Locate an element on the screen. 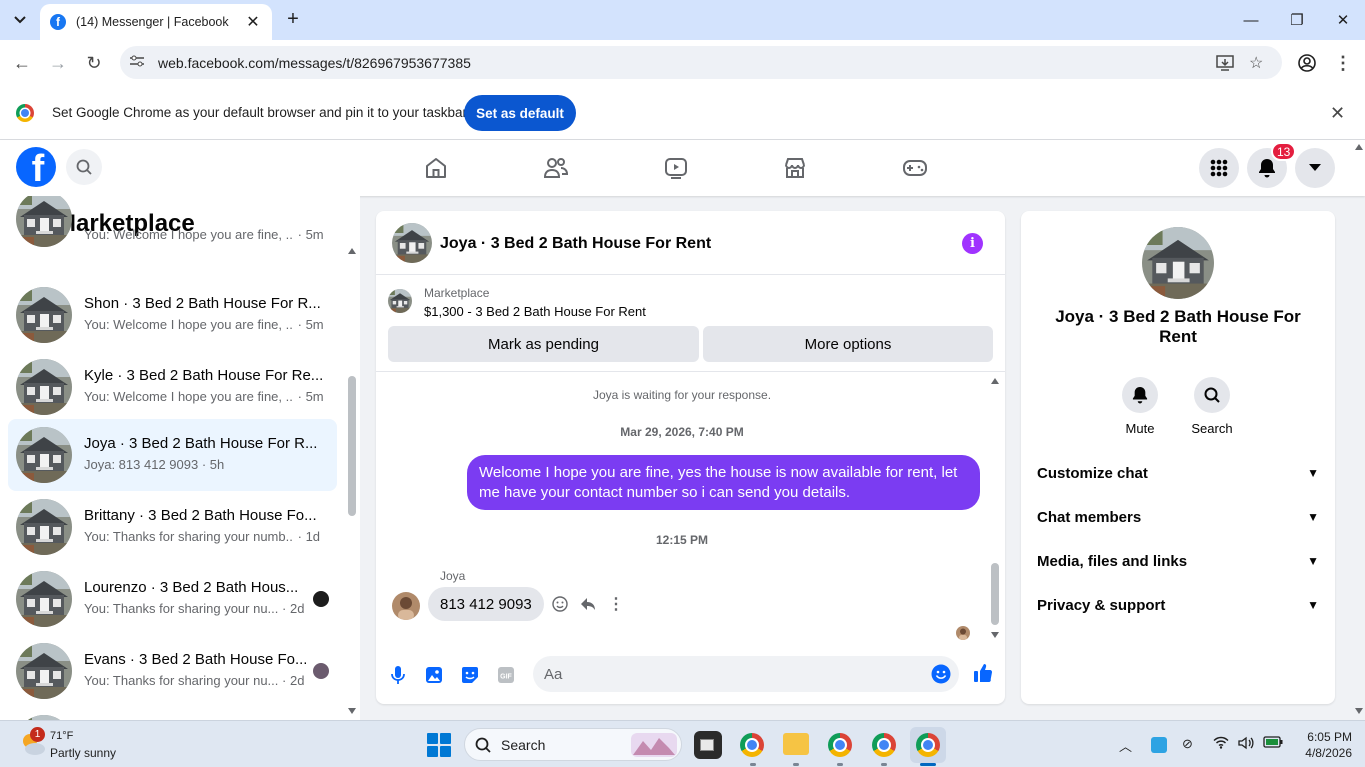 The height and width of the screenshot is (767, 1365). section-customize-chat: Customize chat ▼ is located at coordinates (1178, 473).